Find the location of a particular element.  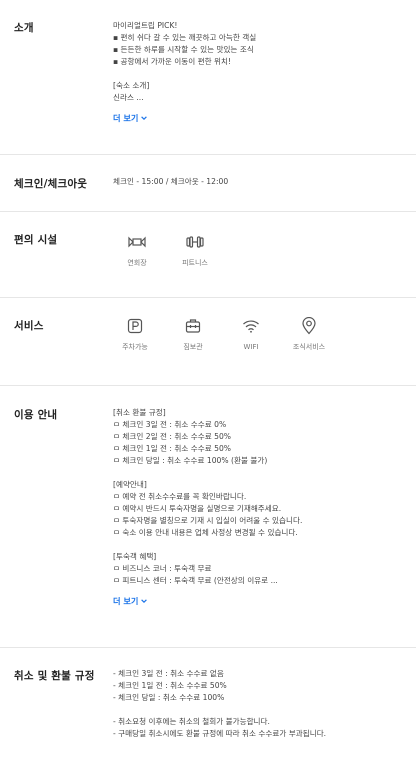

usage-line: [투숙객 혜택] is located at coordinates (135, 556).